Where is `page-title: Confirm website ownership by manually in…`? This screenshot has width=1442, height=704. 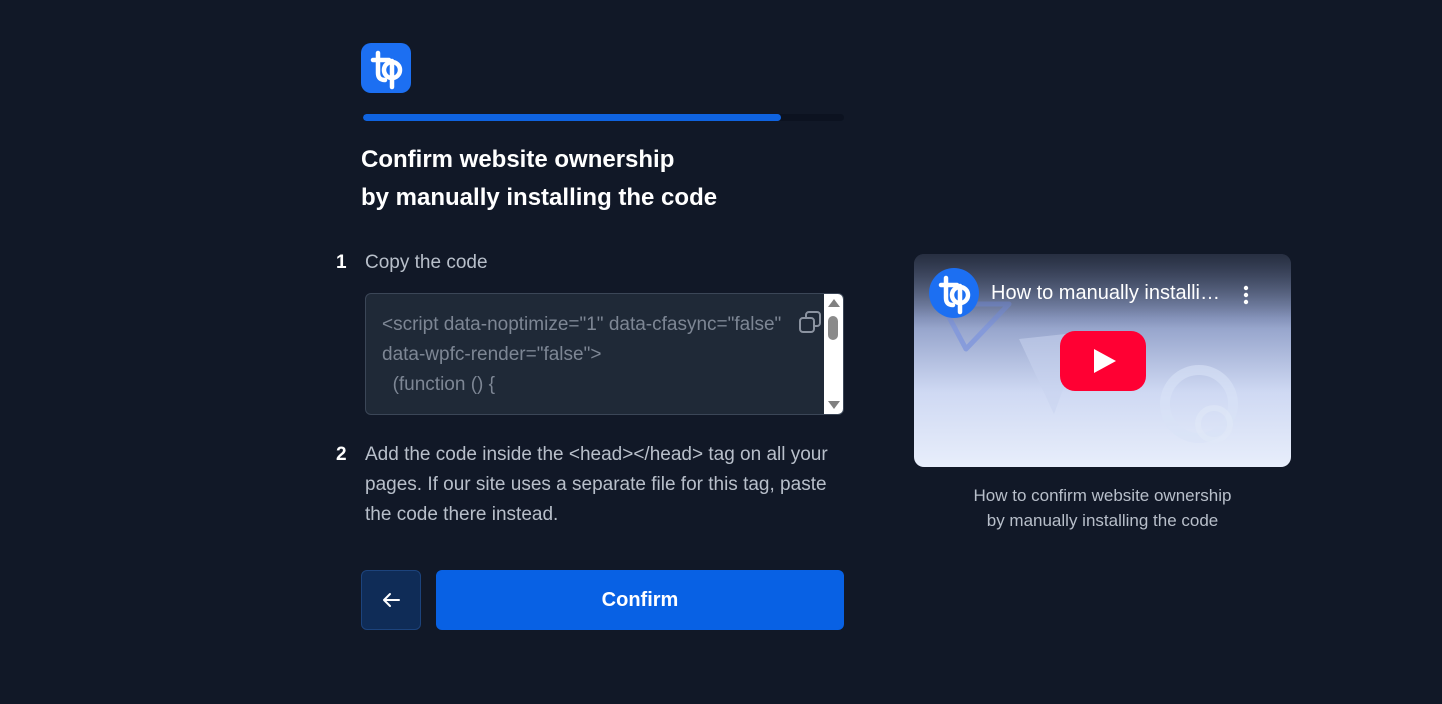
page-title: Confirm website ownership by manually in… is located at coordinates (611, 179).